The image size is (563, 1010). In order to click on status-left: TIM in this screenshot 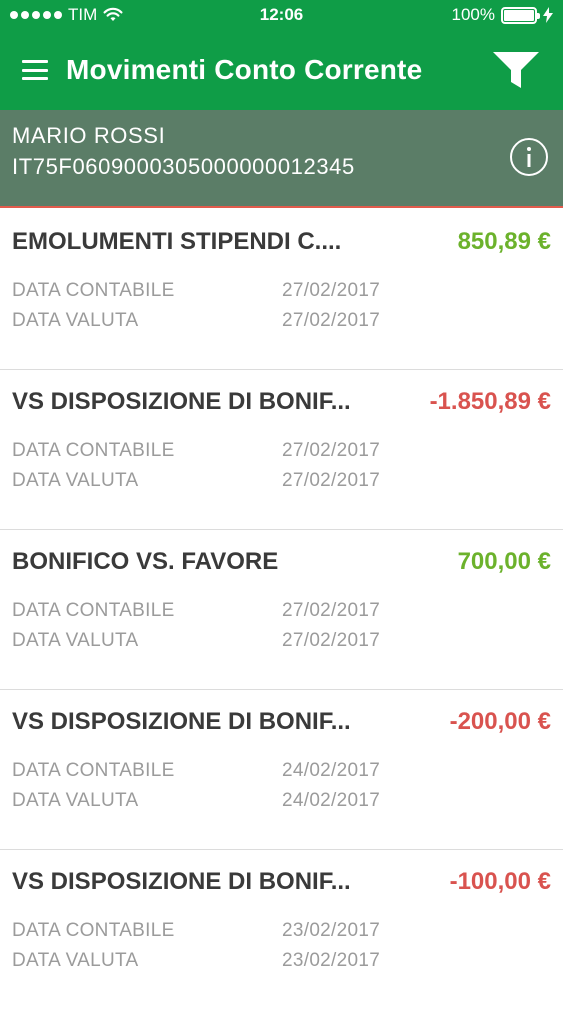, I will do `click(66, 15)`.